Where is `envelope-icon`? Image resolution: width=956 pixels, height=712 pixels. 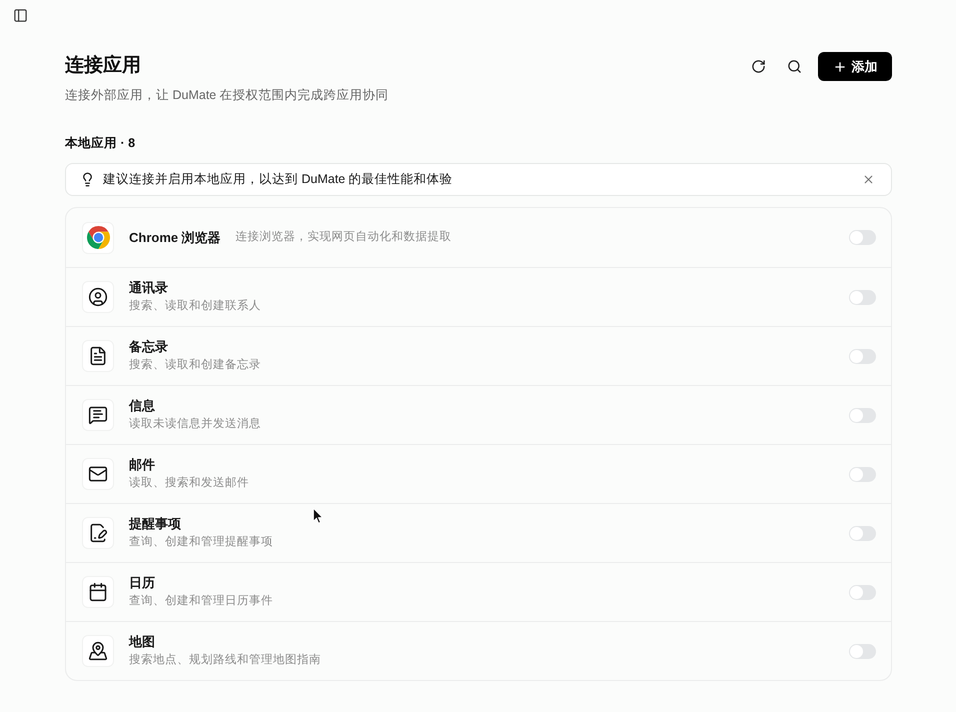
envelope-icon is located at coordinates (98, 474).